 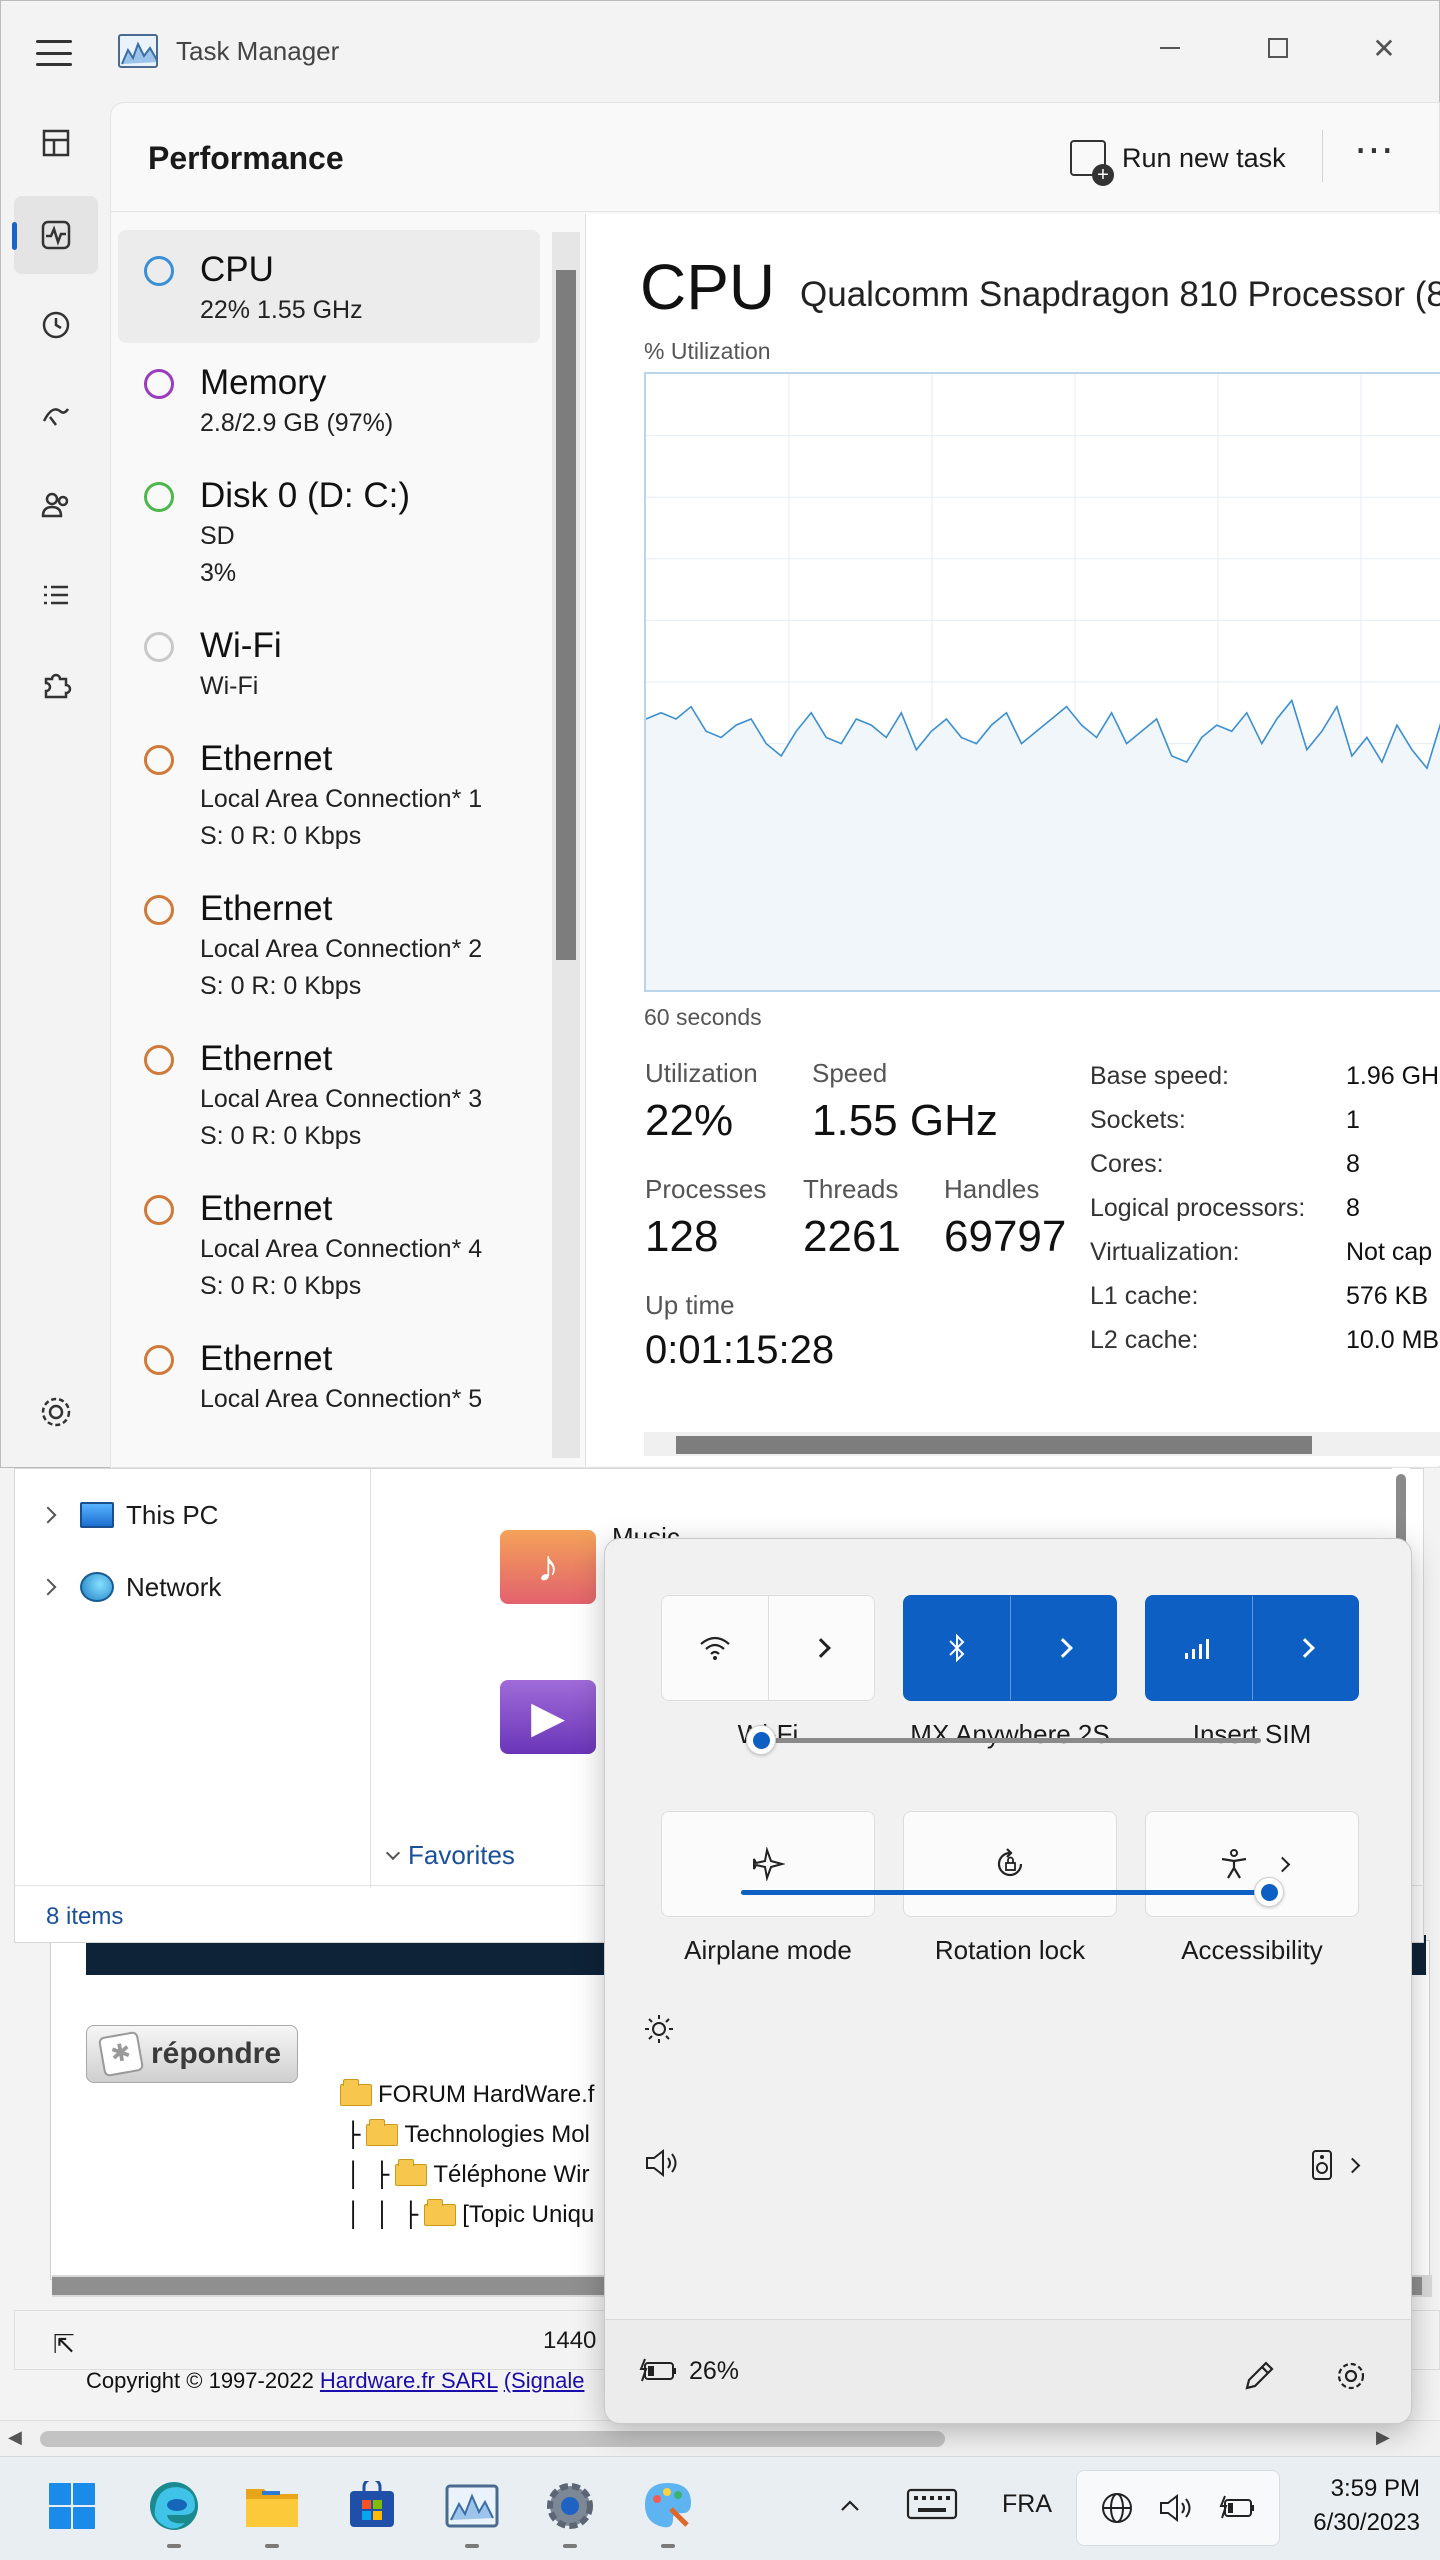 I want to click on wifi-toggle, so click(x=715, y=1648).